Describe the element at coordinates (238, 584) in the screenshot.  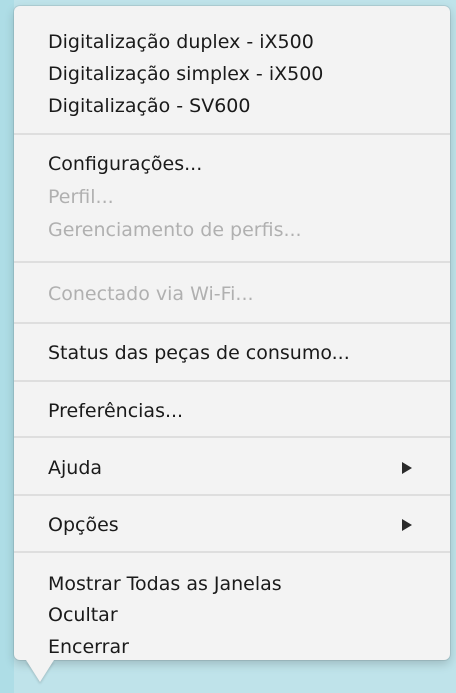
I see `menu-item-mostrar-todas-janelas: Mostrar Todas as Janelas` at that location.